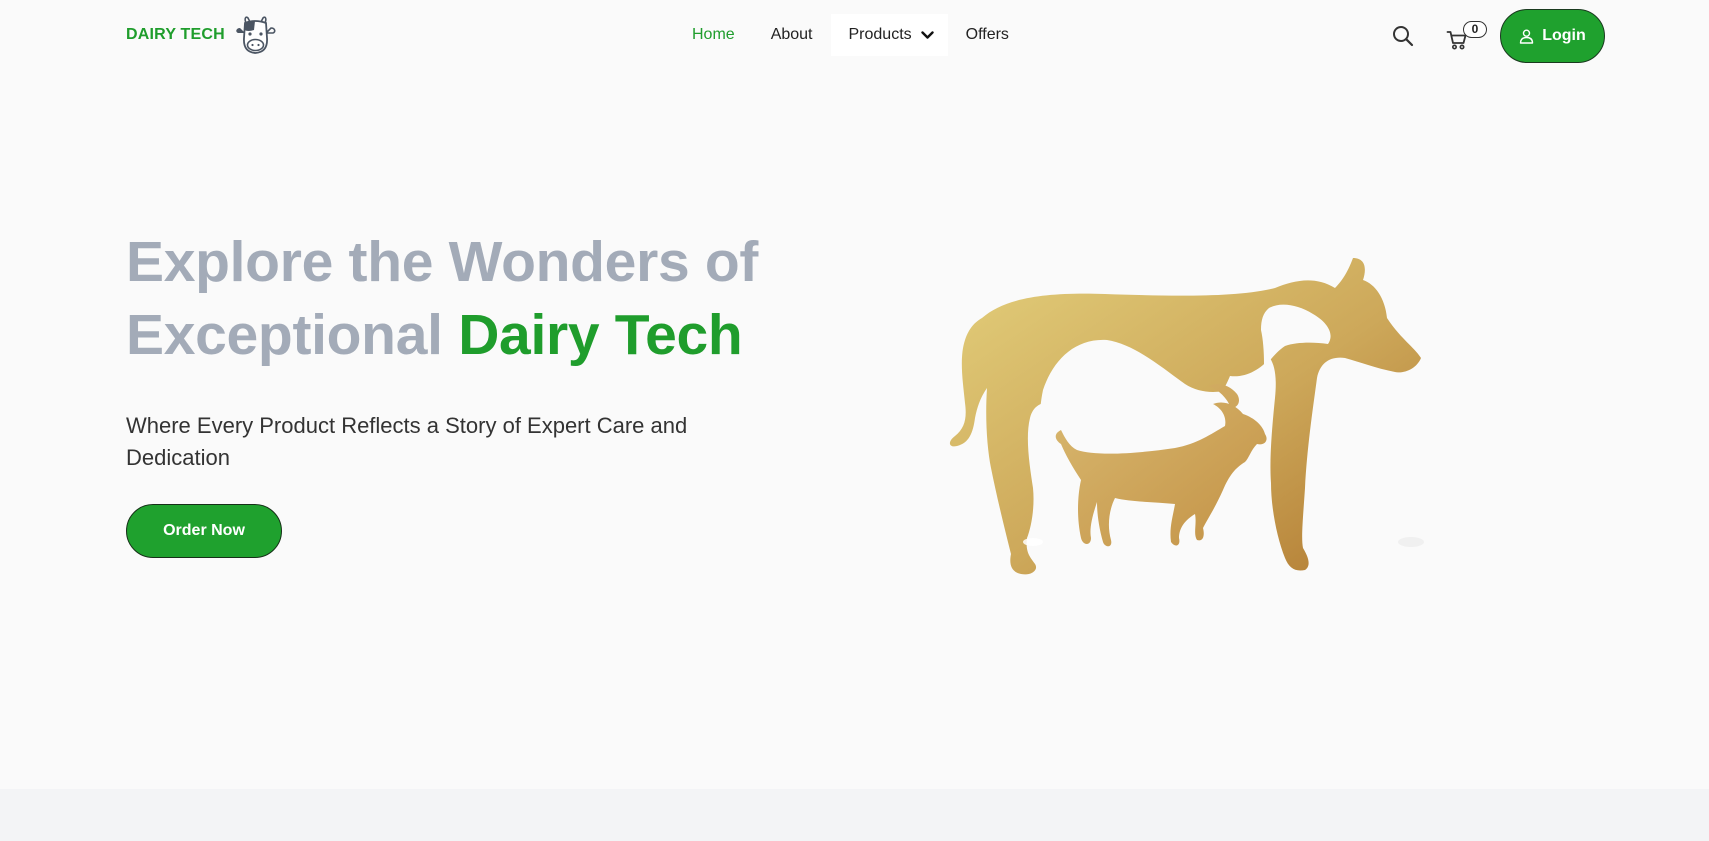 The height and width of the screenshot is (841, 1709). What do you see at coordinates (1564, 35) in the screenshot?
I see `login-label: Login` at bounding box center [1564, 35].